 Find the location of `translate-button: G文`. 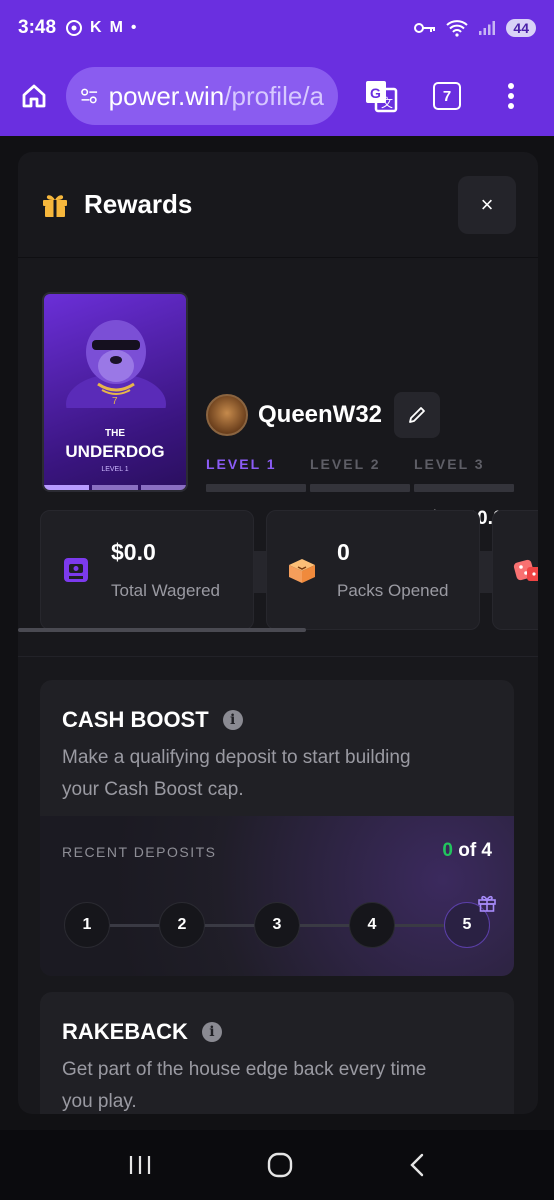

translate-button: G文 is located at coordinates (381, 96).